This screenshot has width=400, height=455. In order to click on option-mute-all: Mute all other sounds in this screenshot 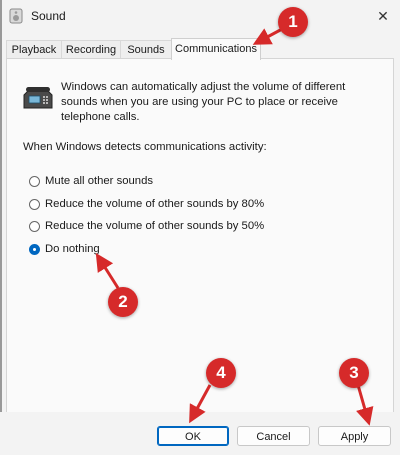, I will do `click(91, 181)`.